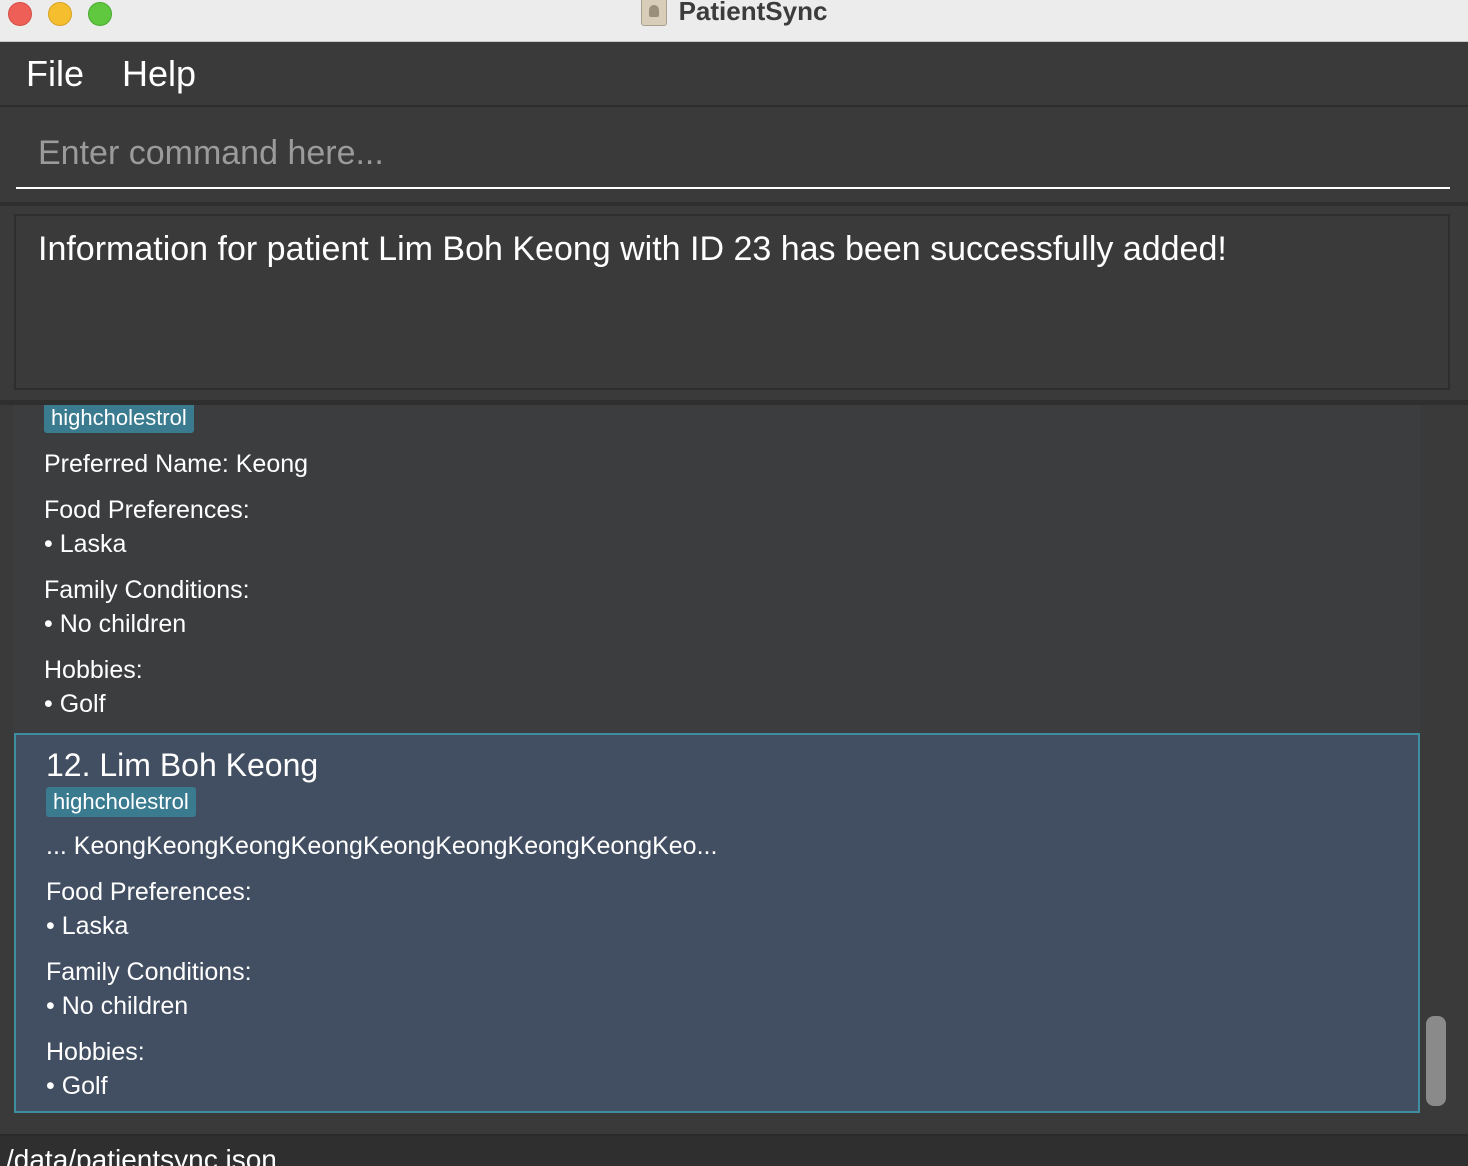  Describe the element at coordinates (734, 204) in the screenshot. I see `divider` at that location.